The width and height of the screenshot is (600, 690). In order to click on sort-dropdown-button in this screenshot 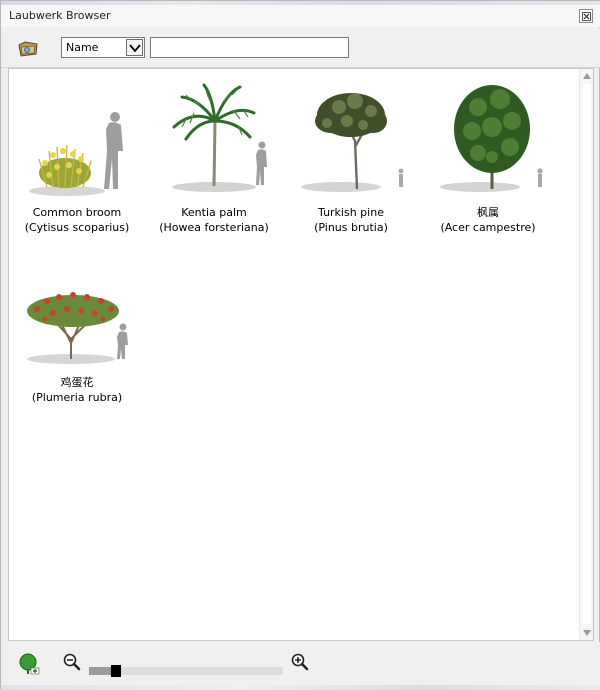, I will do `click(134, 47)`.